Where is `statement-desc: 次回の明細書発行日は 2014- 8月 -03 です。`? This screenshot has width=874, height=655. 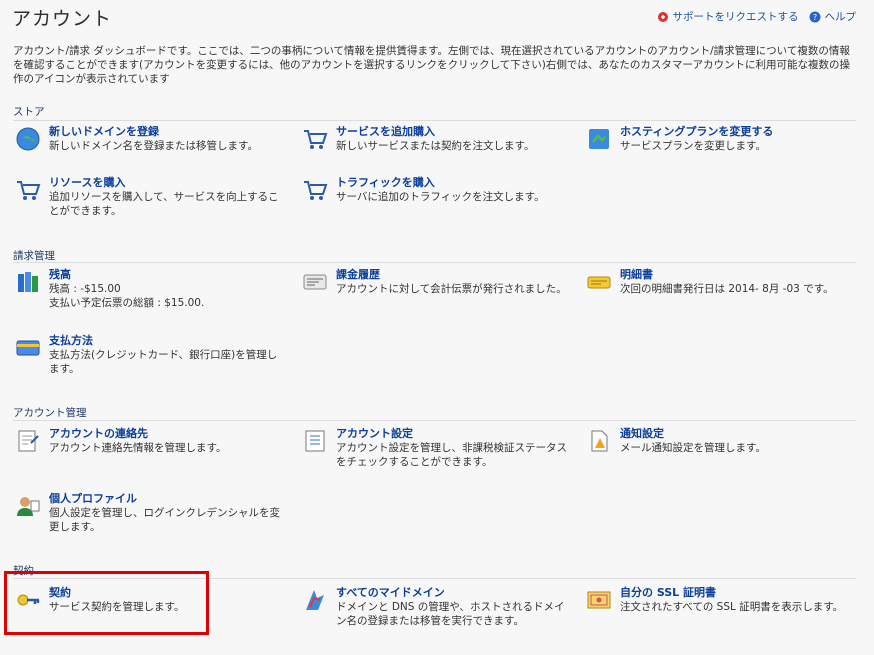 statement-desc: 次回の明細書発行日は 2014- 8月 -03 です。 is located at coordinates (727, 289).